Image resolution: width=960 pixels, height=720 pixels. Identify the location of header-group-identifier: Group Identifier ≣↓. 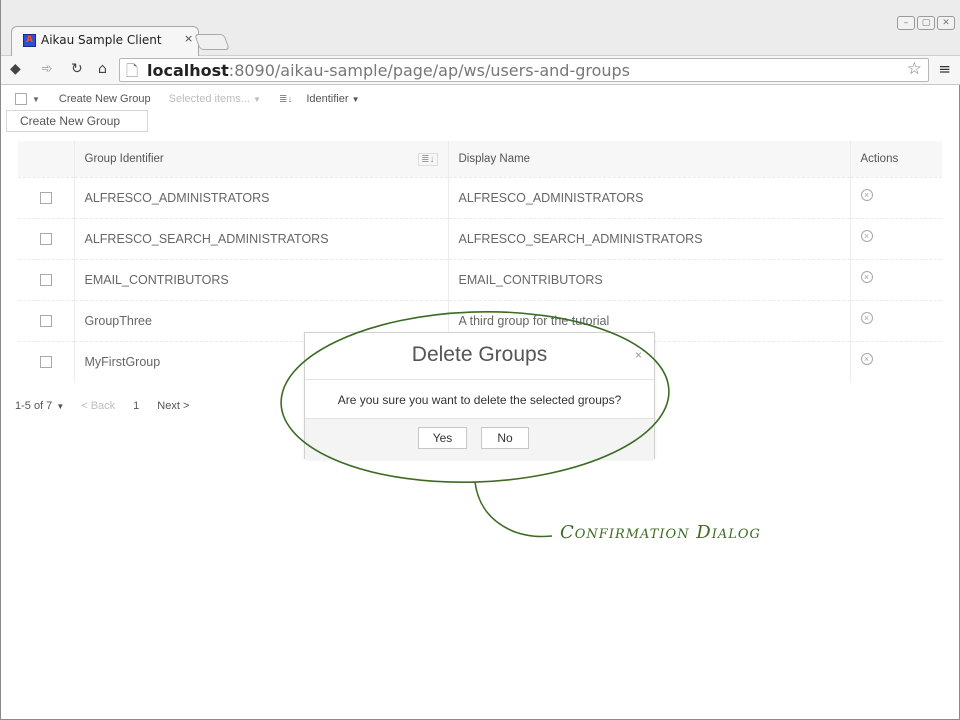
(261, 159).